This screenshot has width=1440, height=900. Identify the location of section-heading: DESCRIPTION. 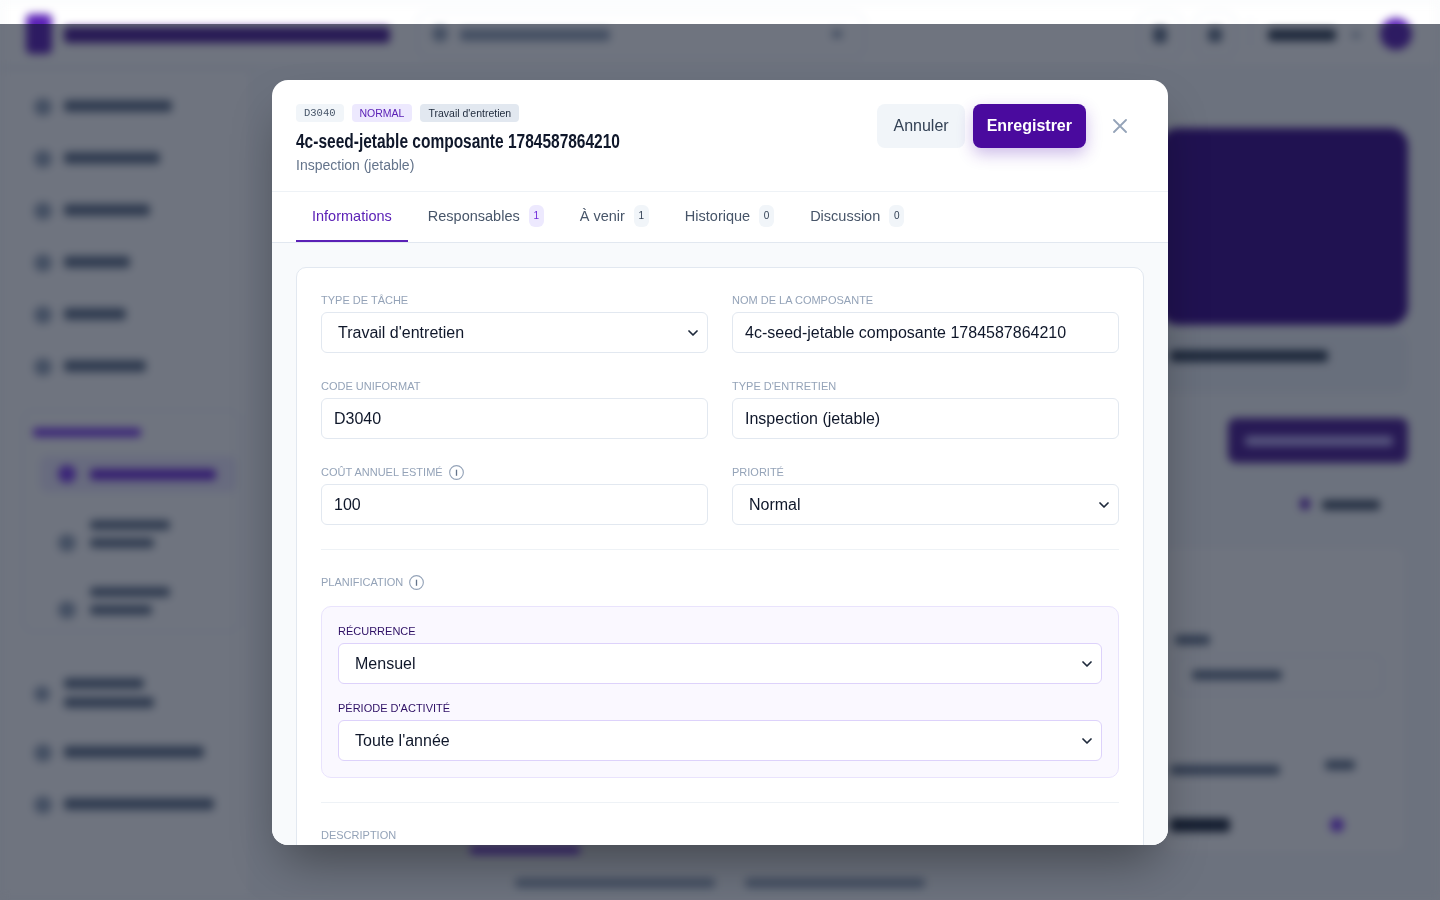
(359, 835).